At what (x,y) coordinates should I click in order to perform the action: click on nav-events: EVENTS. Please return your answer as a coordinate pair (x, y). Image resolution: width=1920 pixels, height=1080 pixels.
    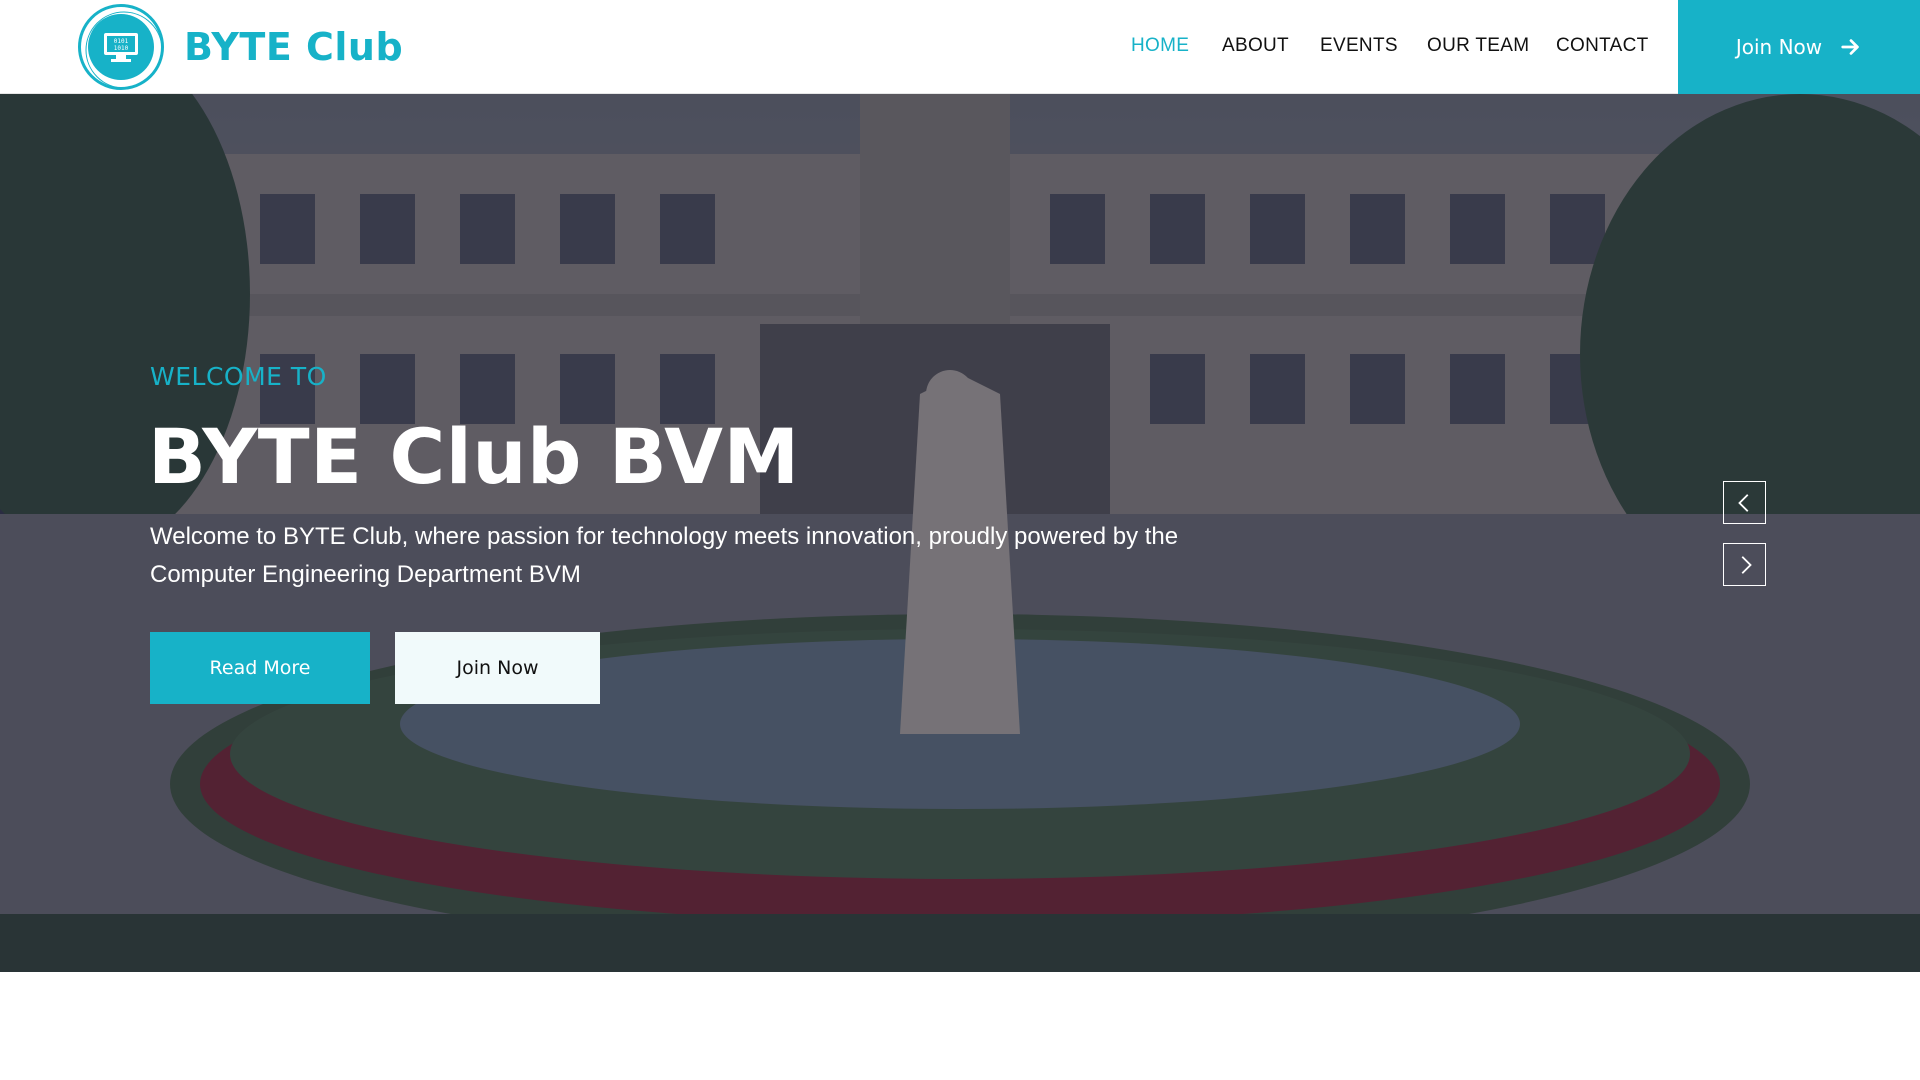
    Looking at the image, I should click on (1359, 46).